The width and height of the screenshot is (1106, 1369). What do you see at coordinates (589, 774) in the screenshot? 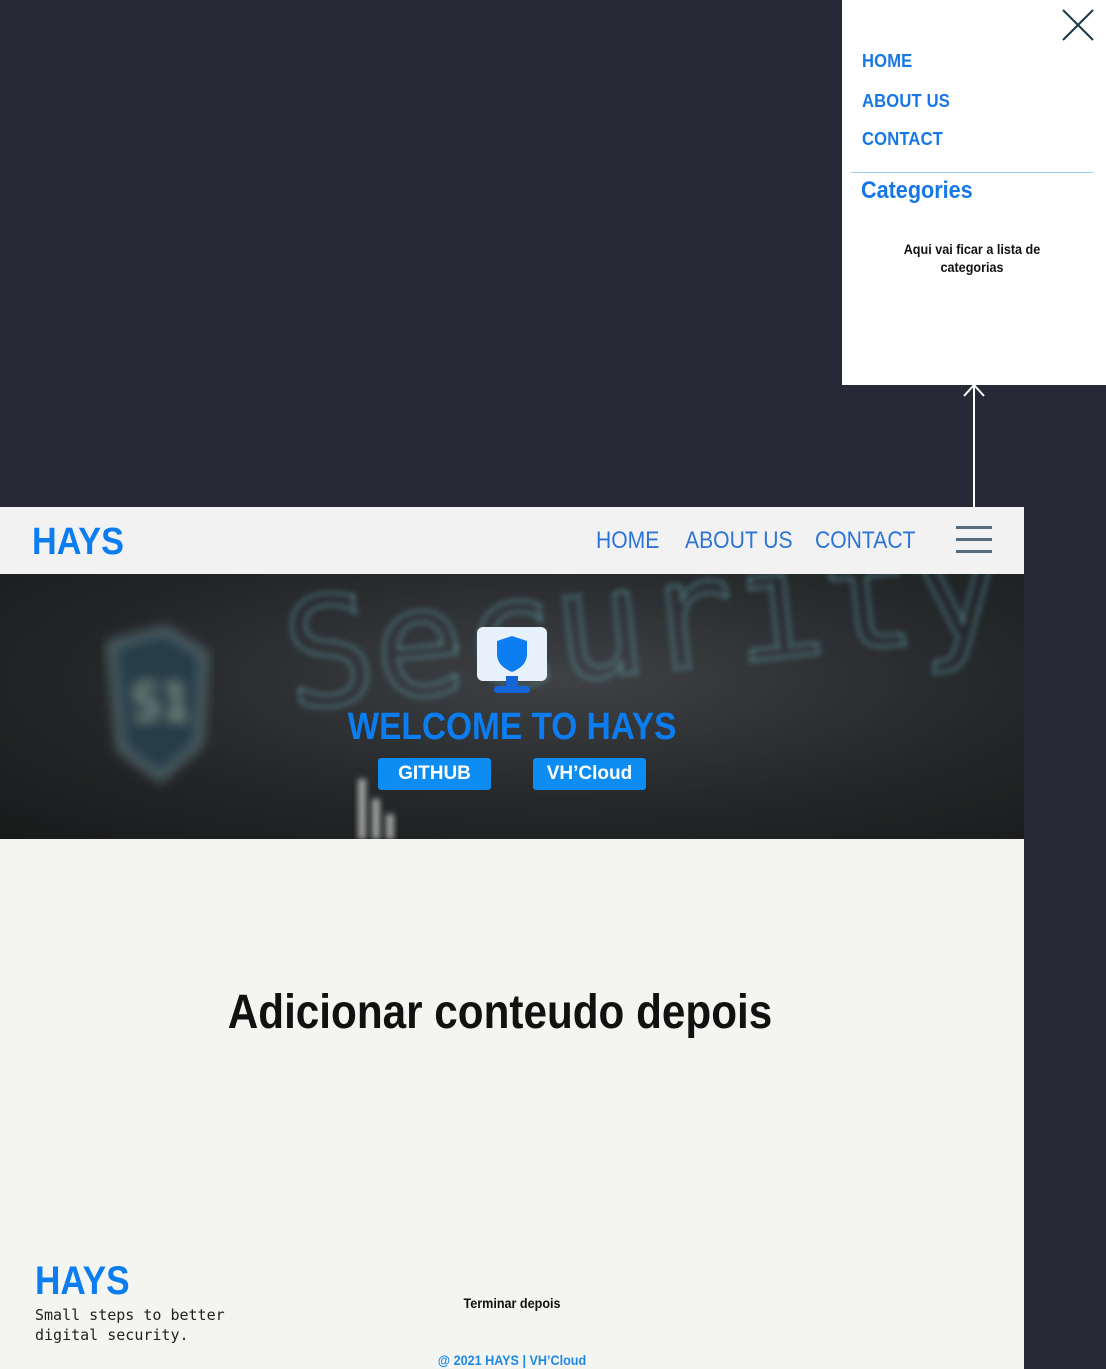
I see `vh-cloud-button: VH’Cloud` at bounding box center [589, 774].